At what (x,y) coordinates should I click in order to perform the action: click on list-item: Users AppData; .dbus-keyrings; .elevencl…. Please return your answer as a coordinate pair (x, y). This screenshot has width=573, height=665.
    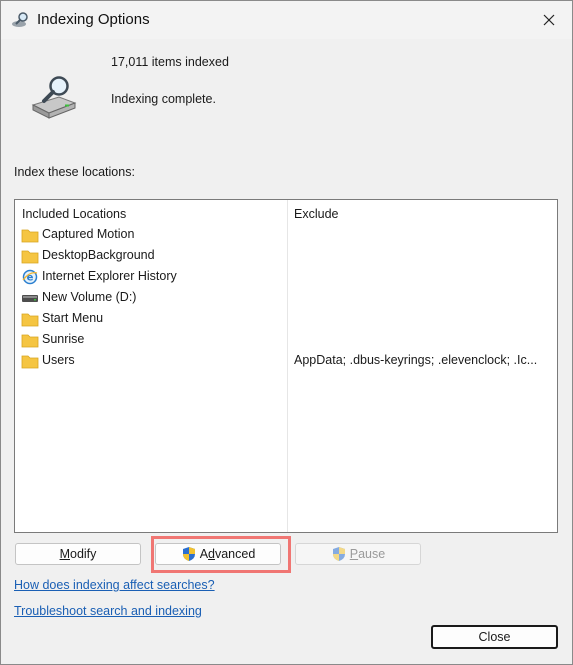
    Looking at the image, I should click on (286, 361).